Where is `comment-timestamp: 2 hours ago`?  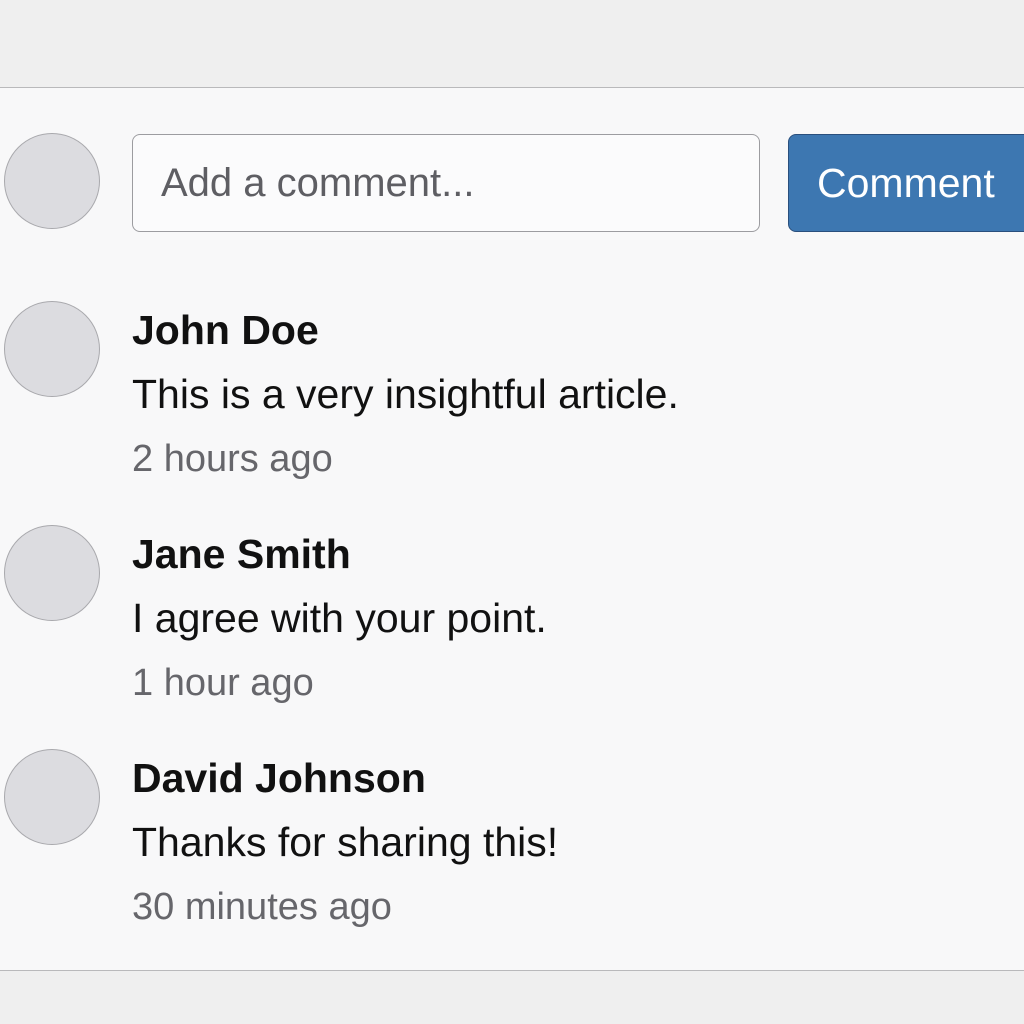 comment-timestamp: 2 hours ago is located at coordinates (232, 459).